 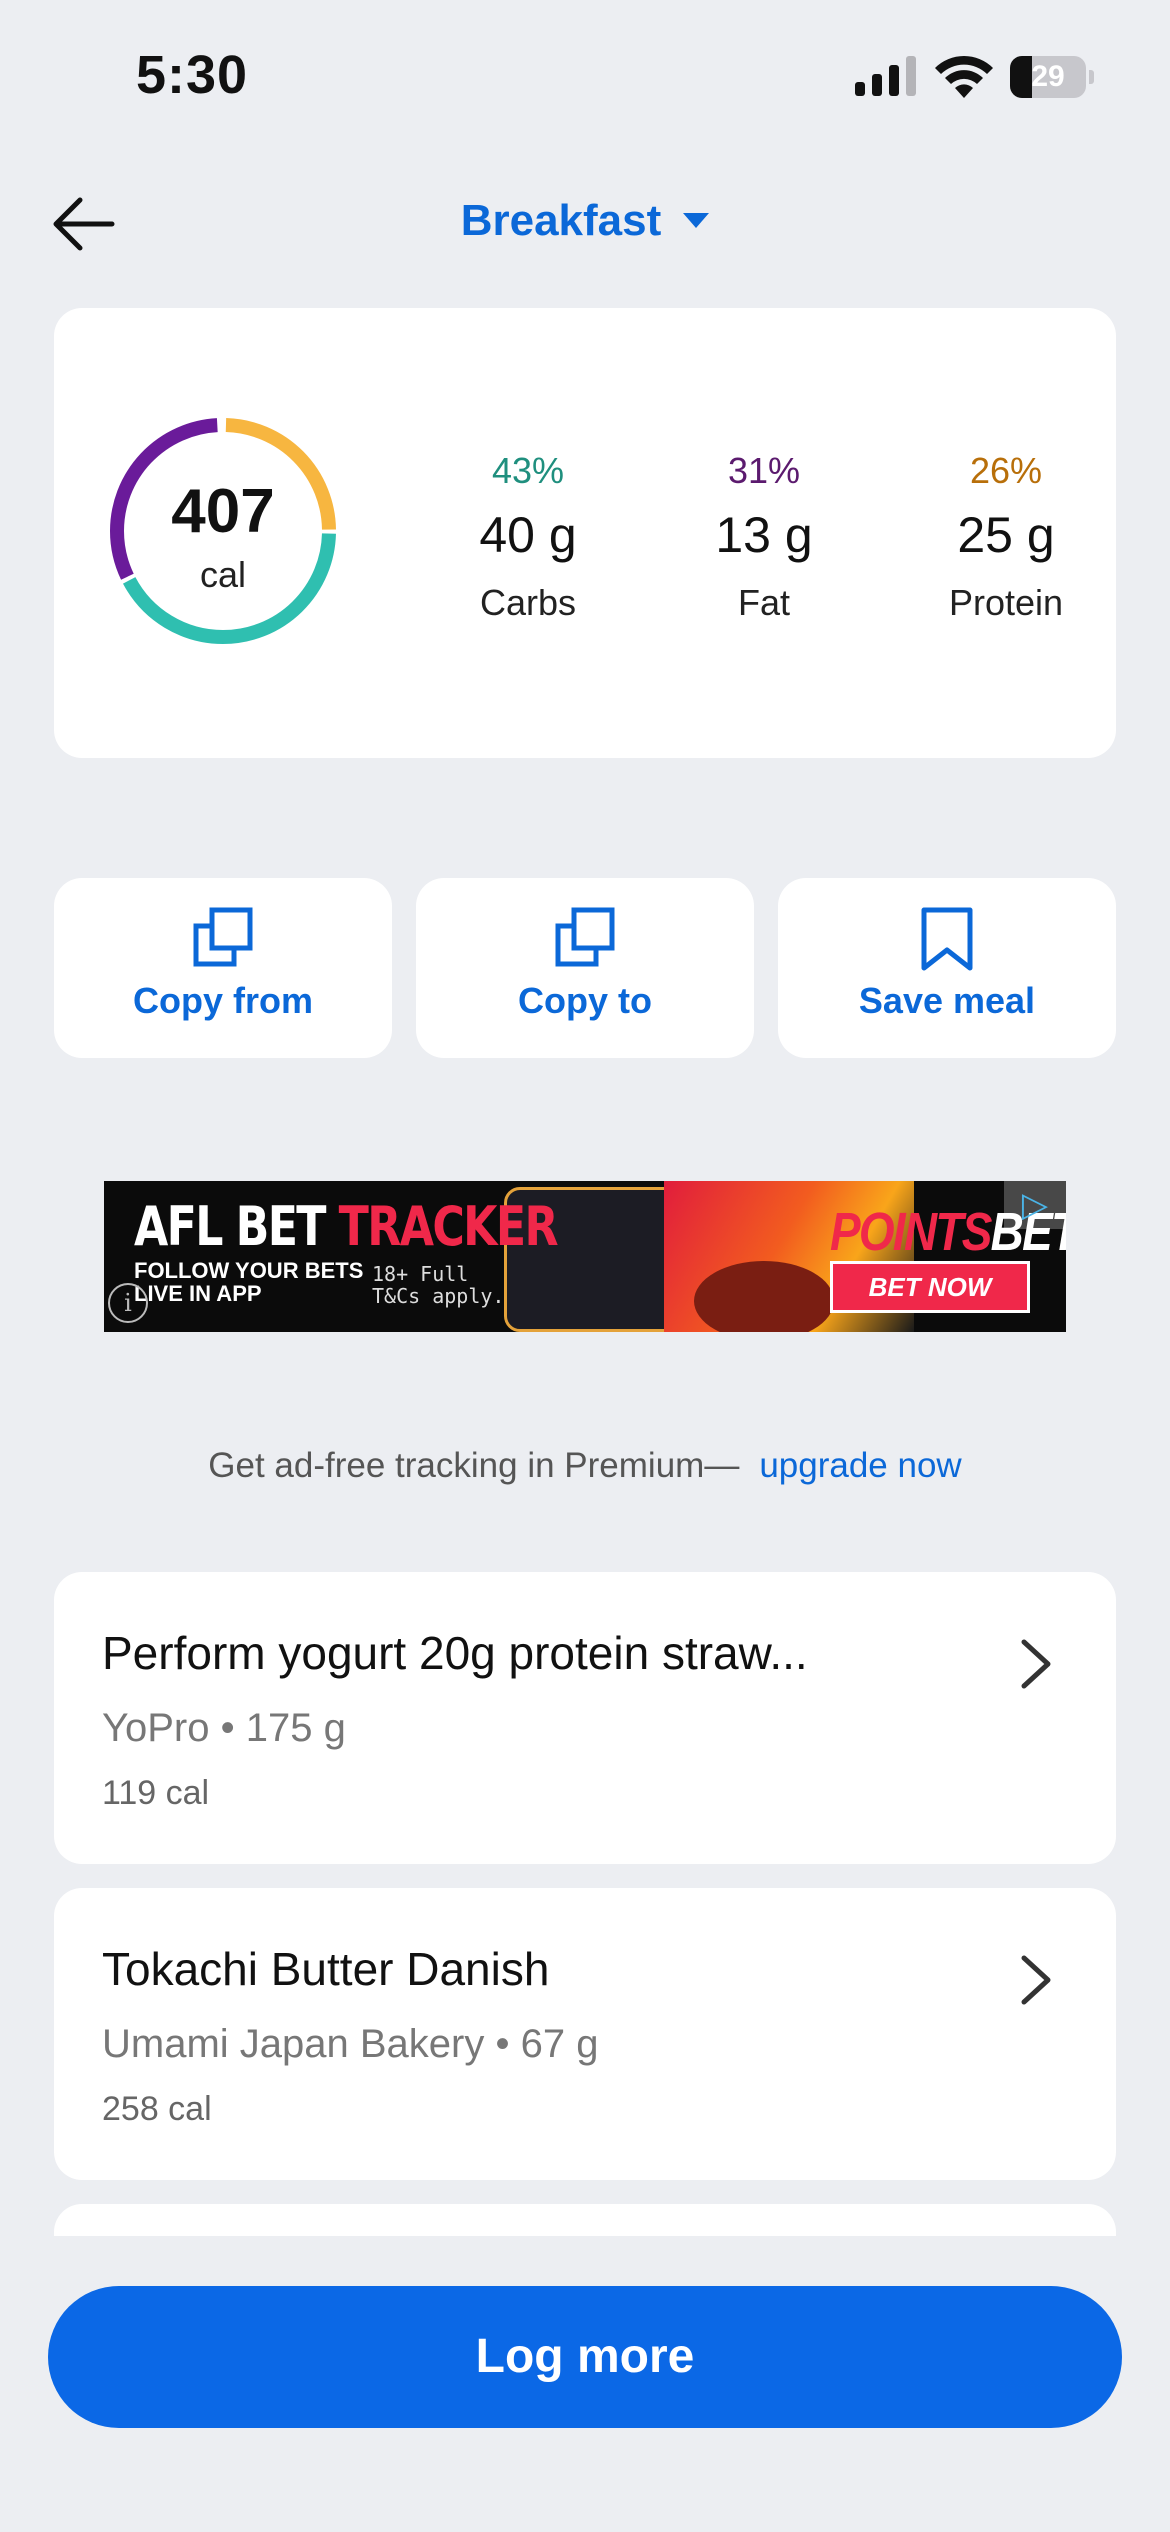 I want to click on fat-percent: 31%, so click(x=764, y=470).